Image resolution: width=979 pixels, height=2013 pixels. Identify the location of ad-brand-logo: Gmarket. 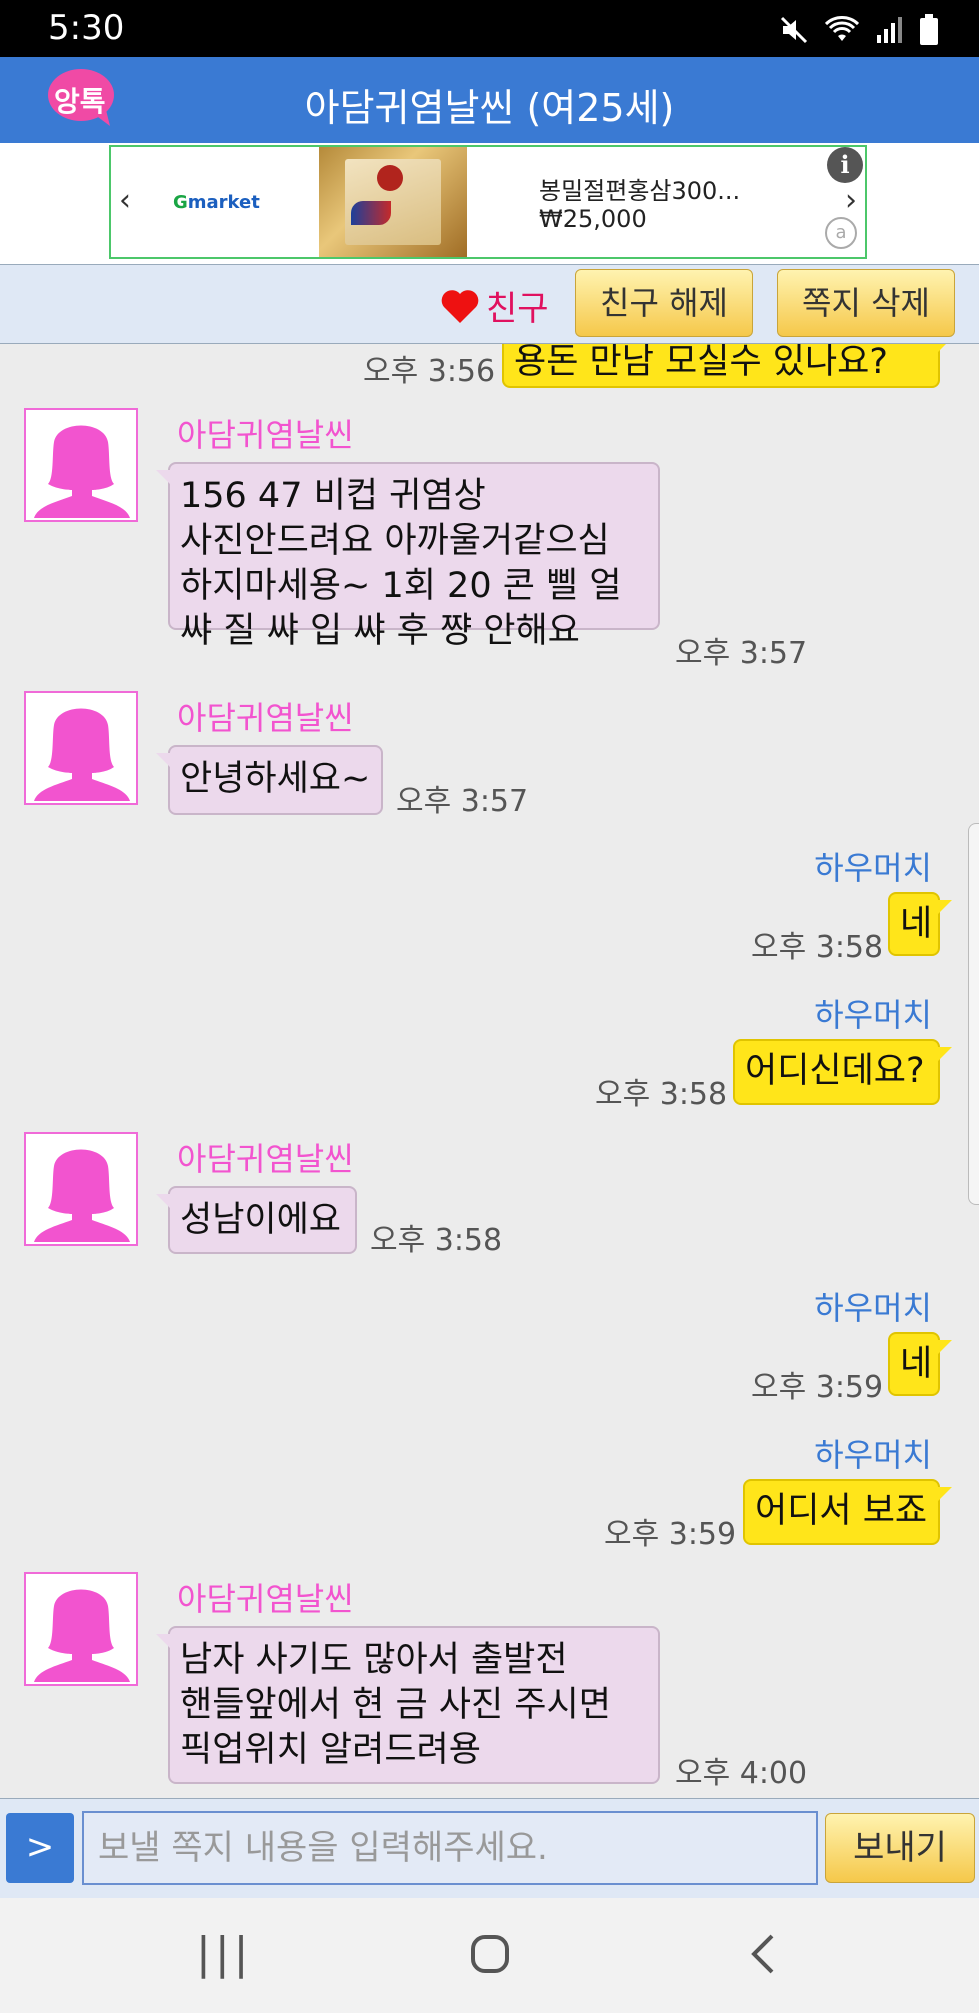
(216, 202).